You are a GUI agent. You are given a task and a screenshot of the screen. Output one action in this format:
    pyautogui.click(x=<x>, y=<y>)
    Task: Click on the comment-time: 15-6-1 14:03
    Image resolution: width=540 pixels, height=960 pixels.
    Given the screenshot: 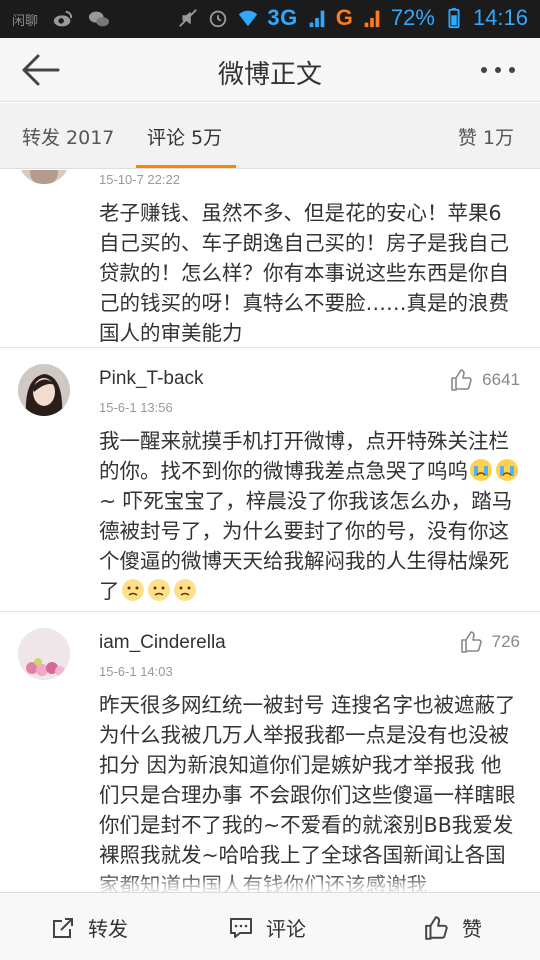 What is the action you would take?
    pyautogui.click(x=136, y=671)
    